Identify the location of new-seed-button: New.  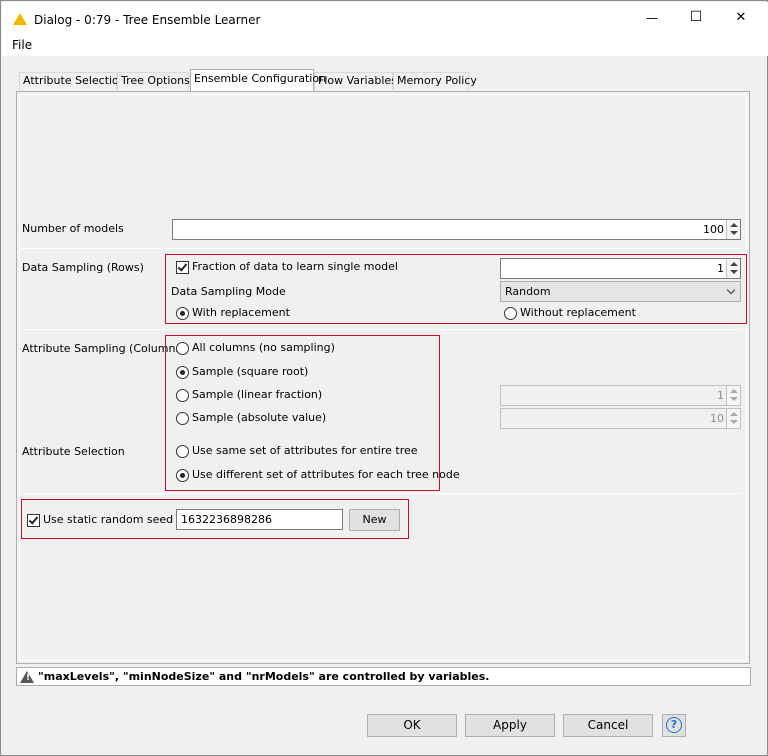
(374, 520).